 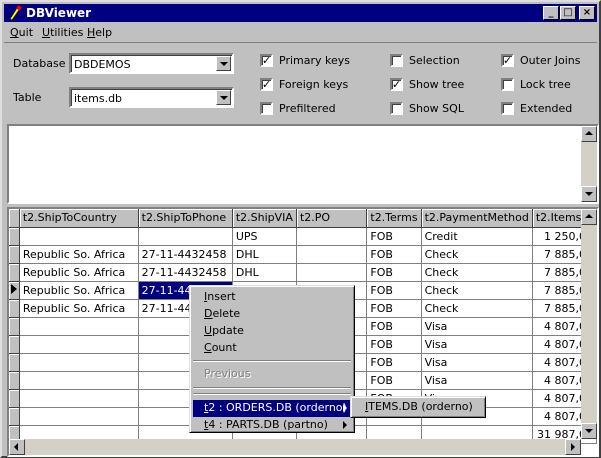 What do you see at coordinates (21, 32) in the screenshot?
I see `menu-quit: Quit` at bounding box center [21, 32].